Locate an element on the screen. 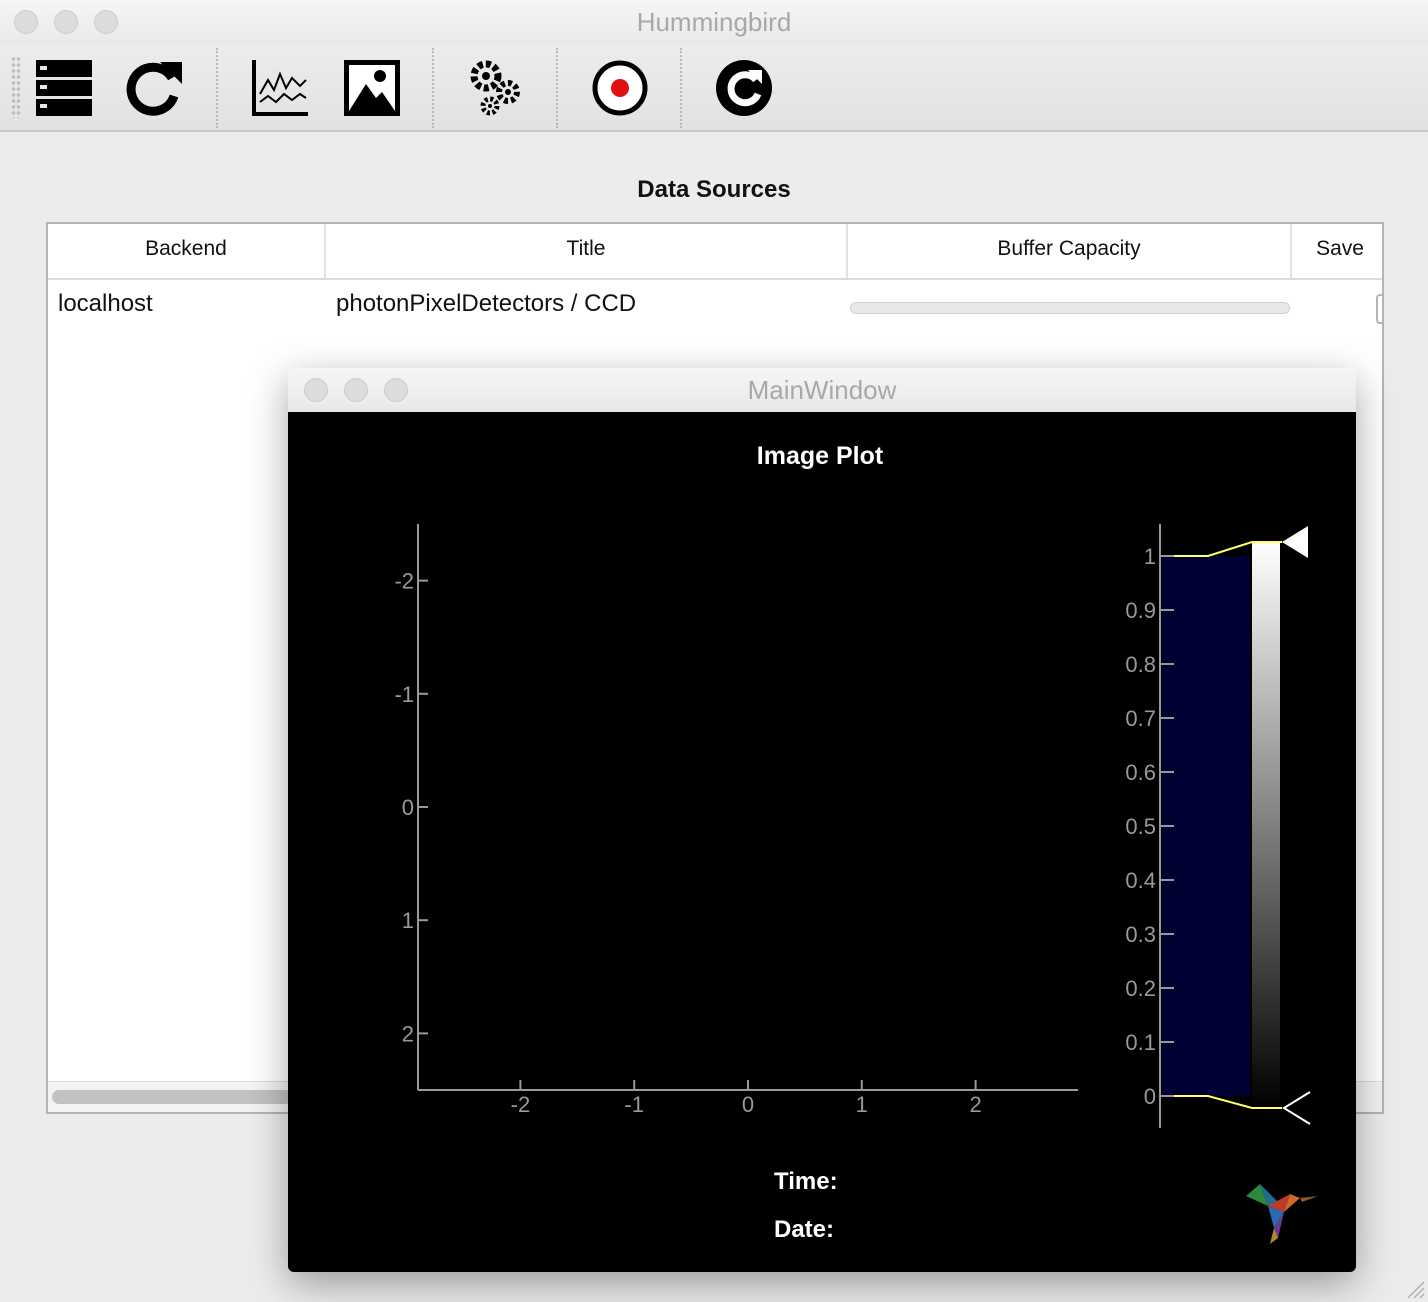 Image resolution: width=1428 pixels, height=1302 pixels. refresh-button is located at coordinates (744, 88).